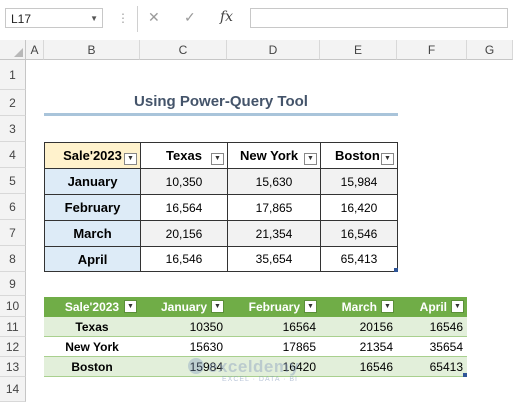  I want to click on row-header-2: 2, so click(13, 103).